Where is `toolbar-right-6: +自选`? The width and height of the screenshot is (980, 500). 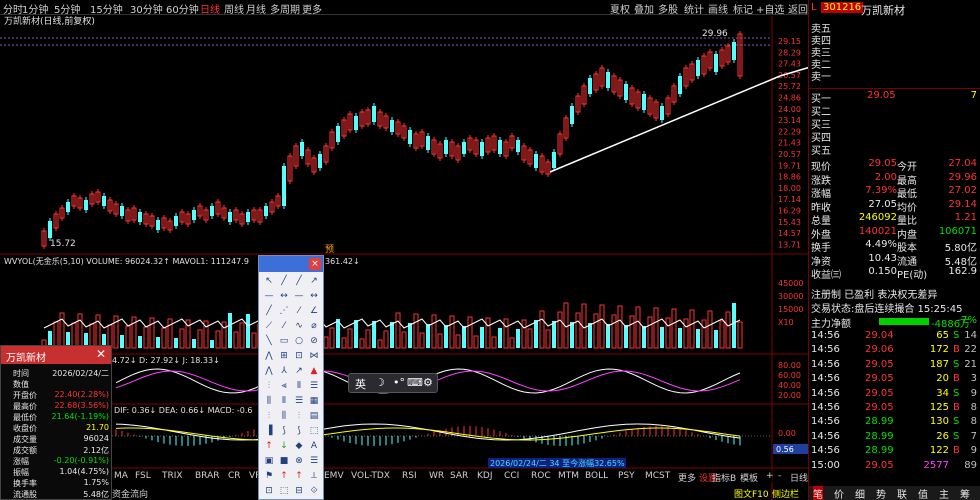
toolbar-right-6: +自选 is located at coordinates (770, 8).